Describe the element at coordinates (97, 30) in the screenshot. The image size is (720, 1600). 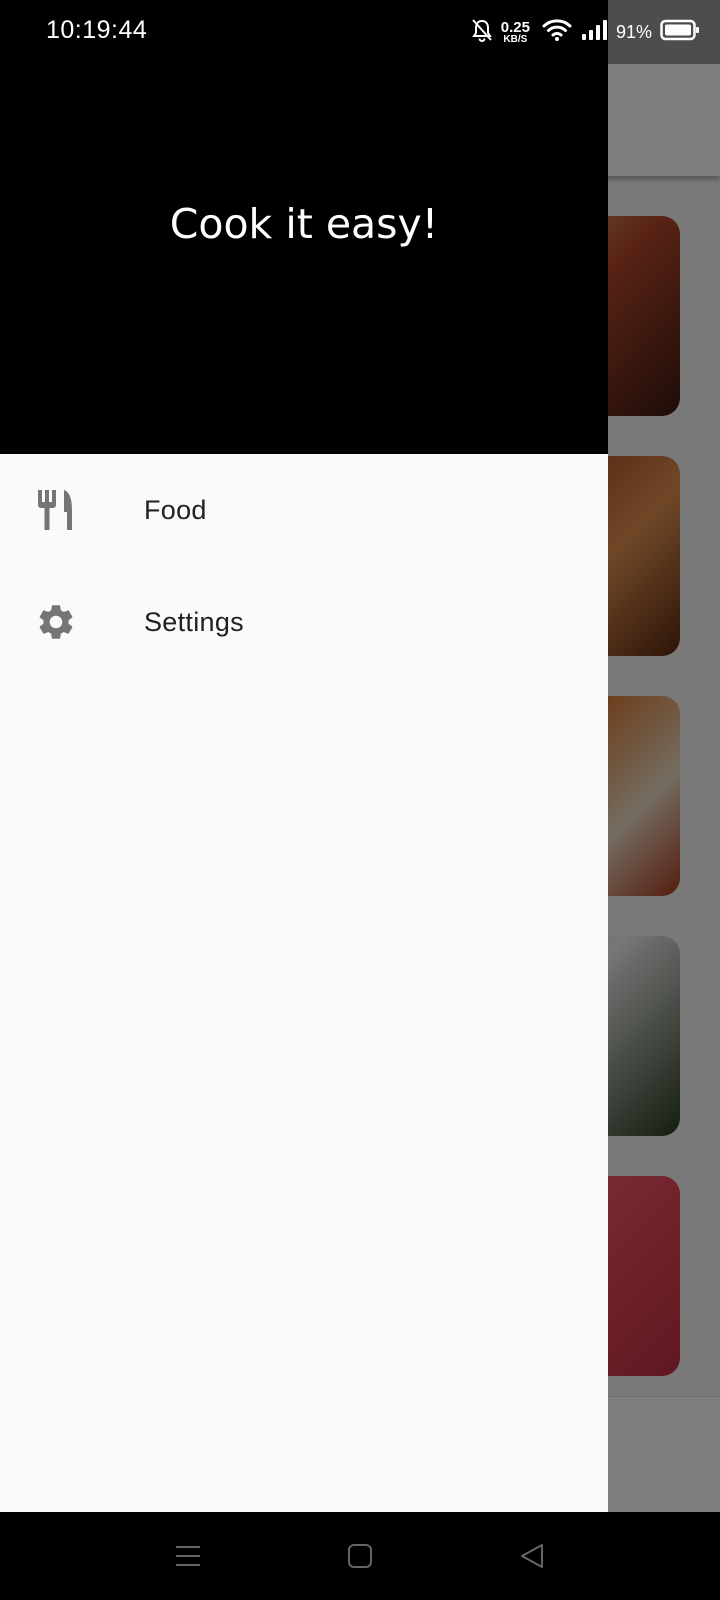
I see `status-time: 10:19:44` at that location.